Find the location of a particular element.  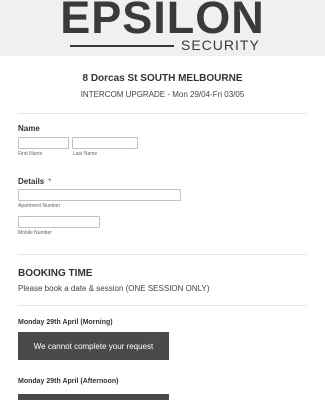

logo-tagline: SECURITY is located at coordinates (220, 45).